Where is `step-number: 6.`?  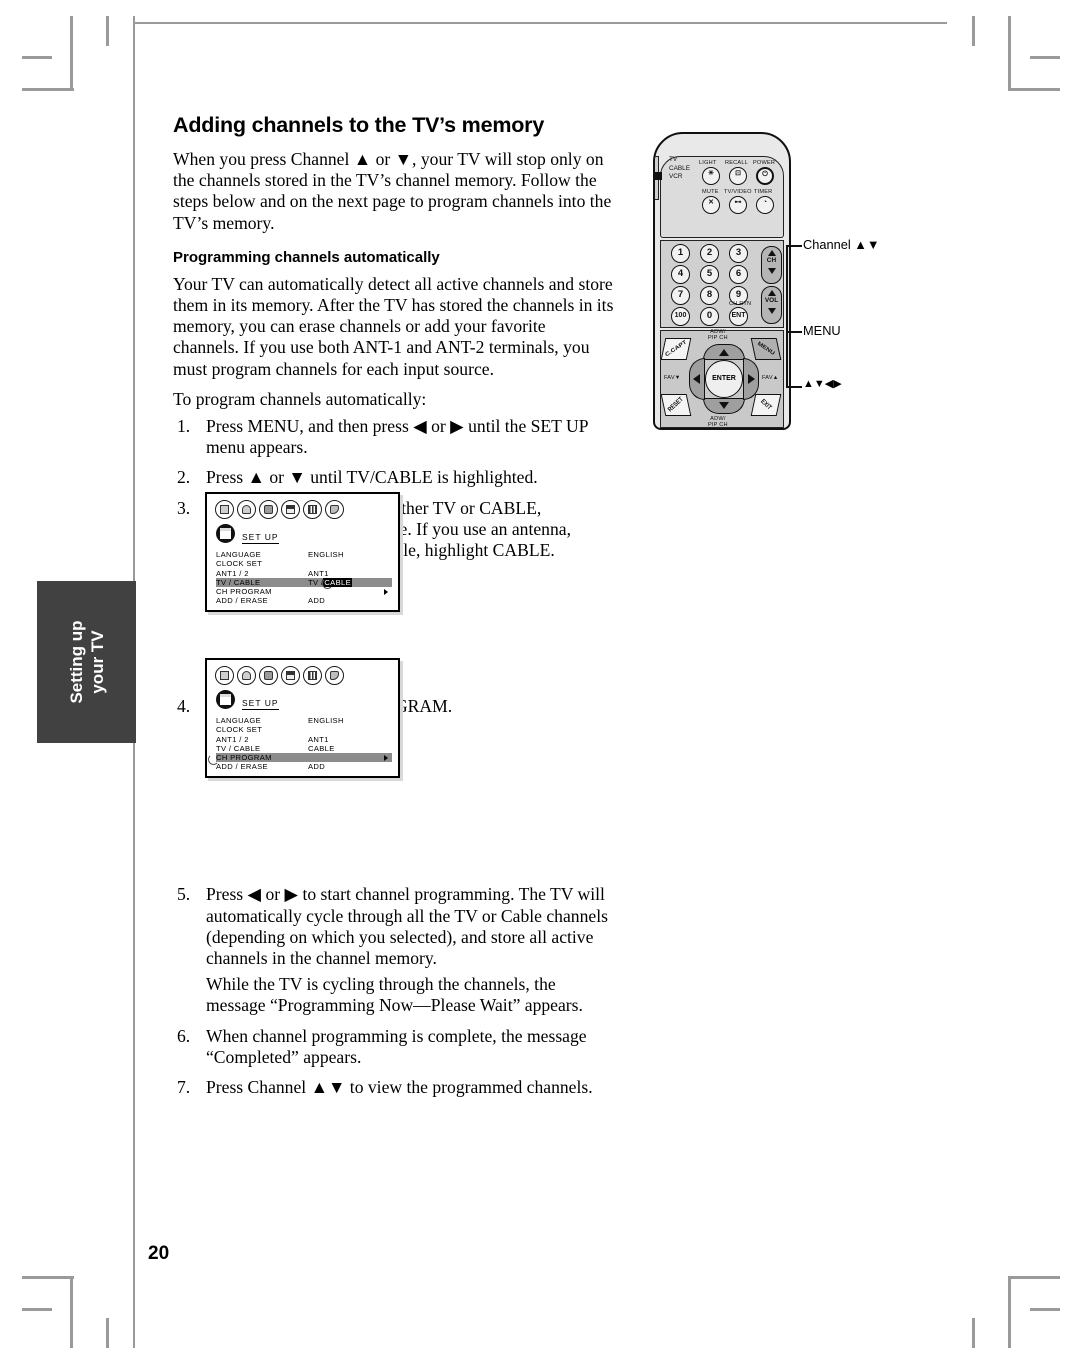 step-number: 6. is located at coordinates (184, 1035).